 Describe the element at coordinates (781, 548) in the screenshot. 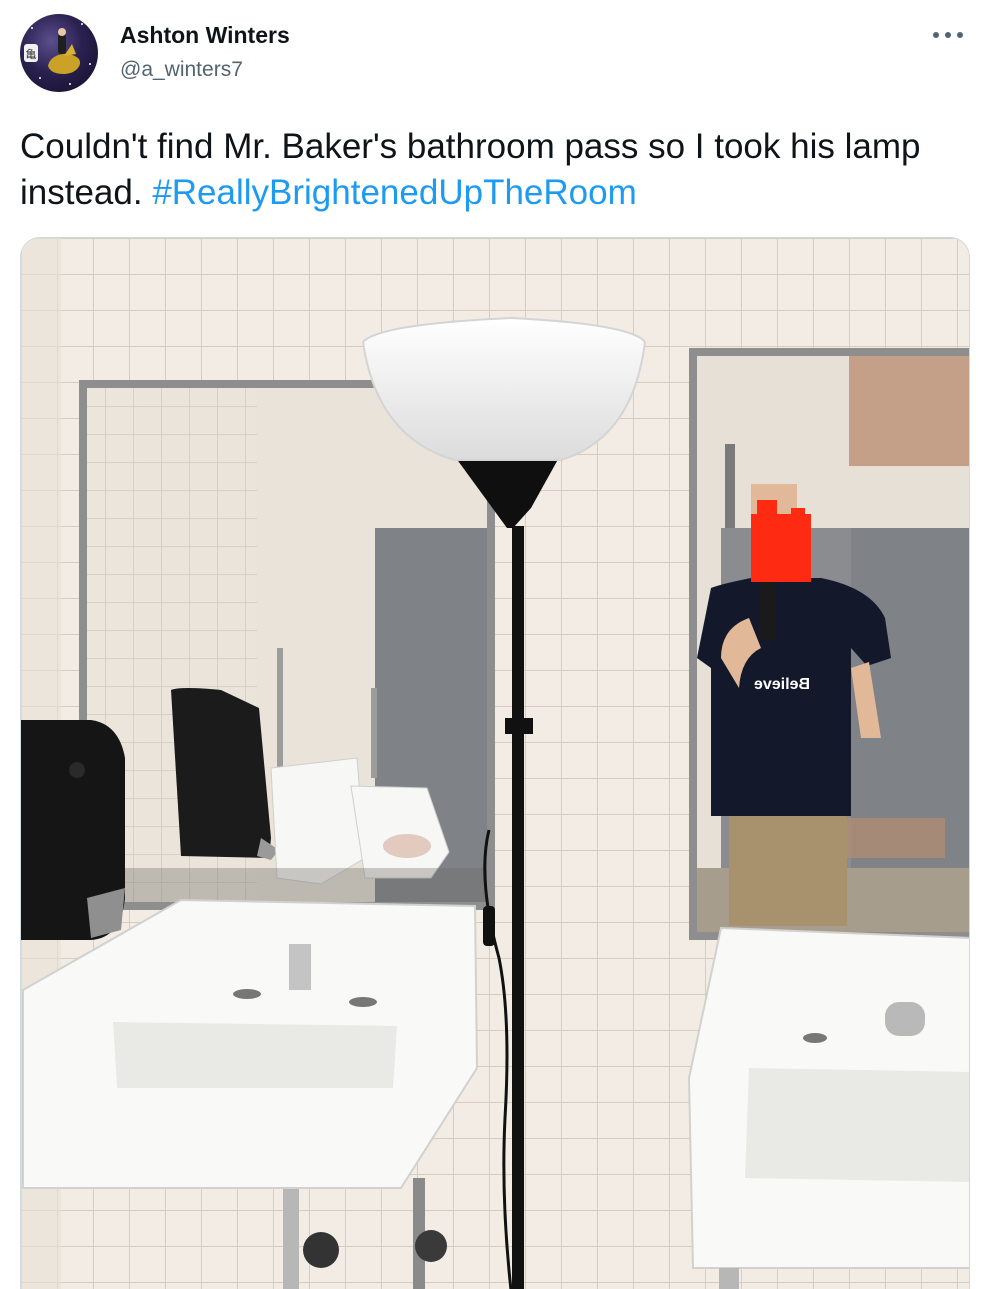

I see `face-censor-block` at that location.